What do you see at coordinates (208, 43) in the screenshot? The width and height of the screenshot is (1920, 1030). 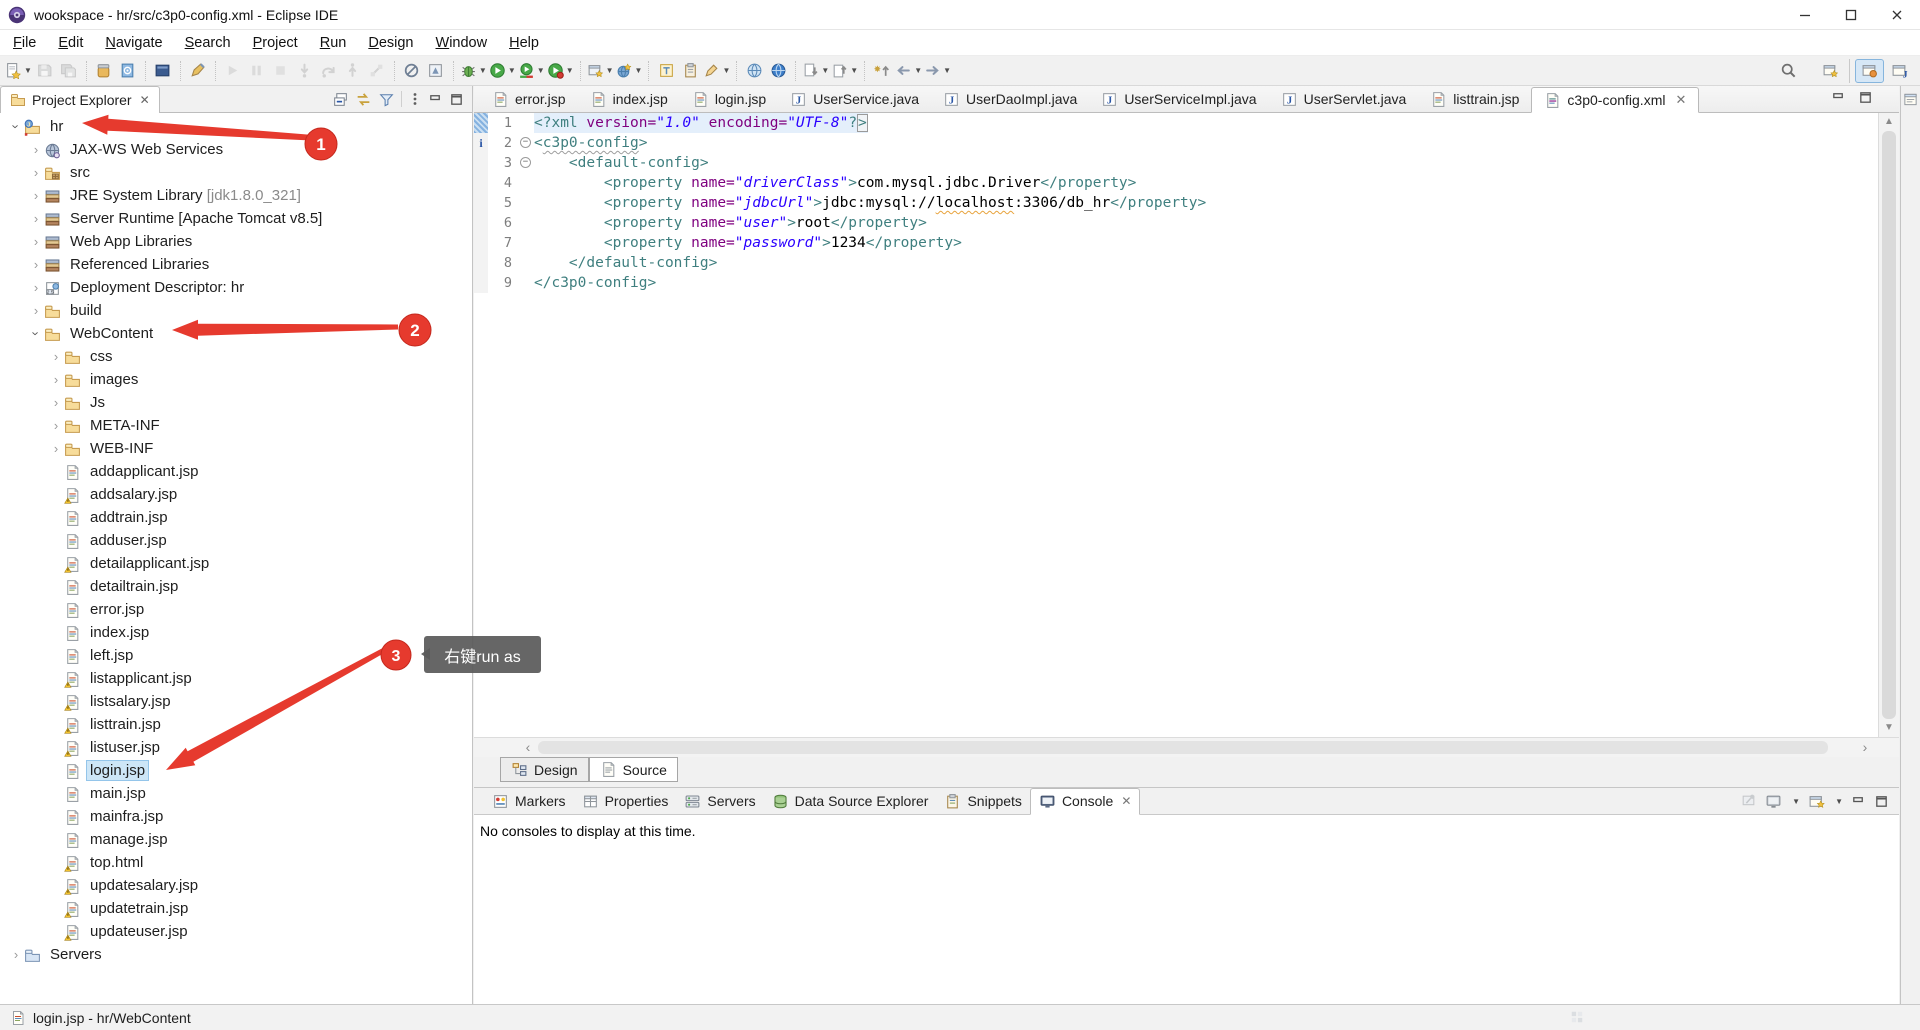 I see `menu-item-search: Search` at bounding box center [208, 43].